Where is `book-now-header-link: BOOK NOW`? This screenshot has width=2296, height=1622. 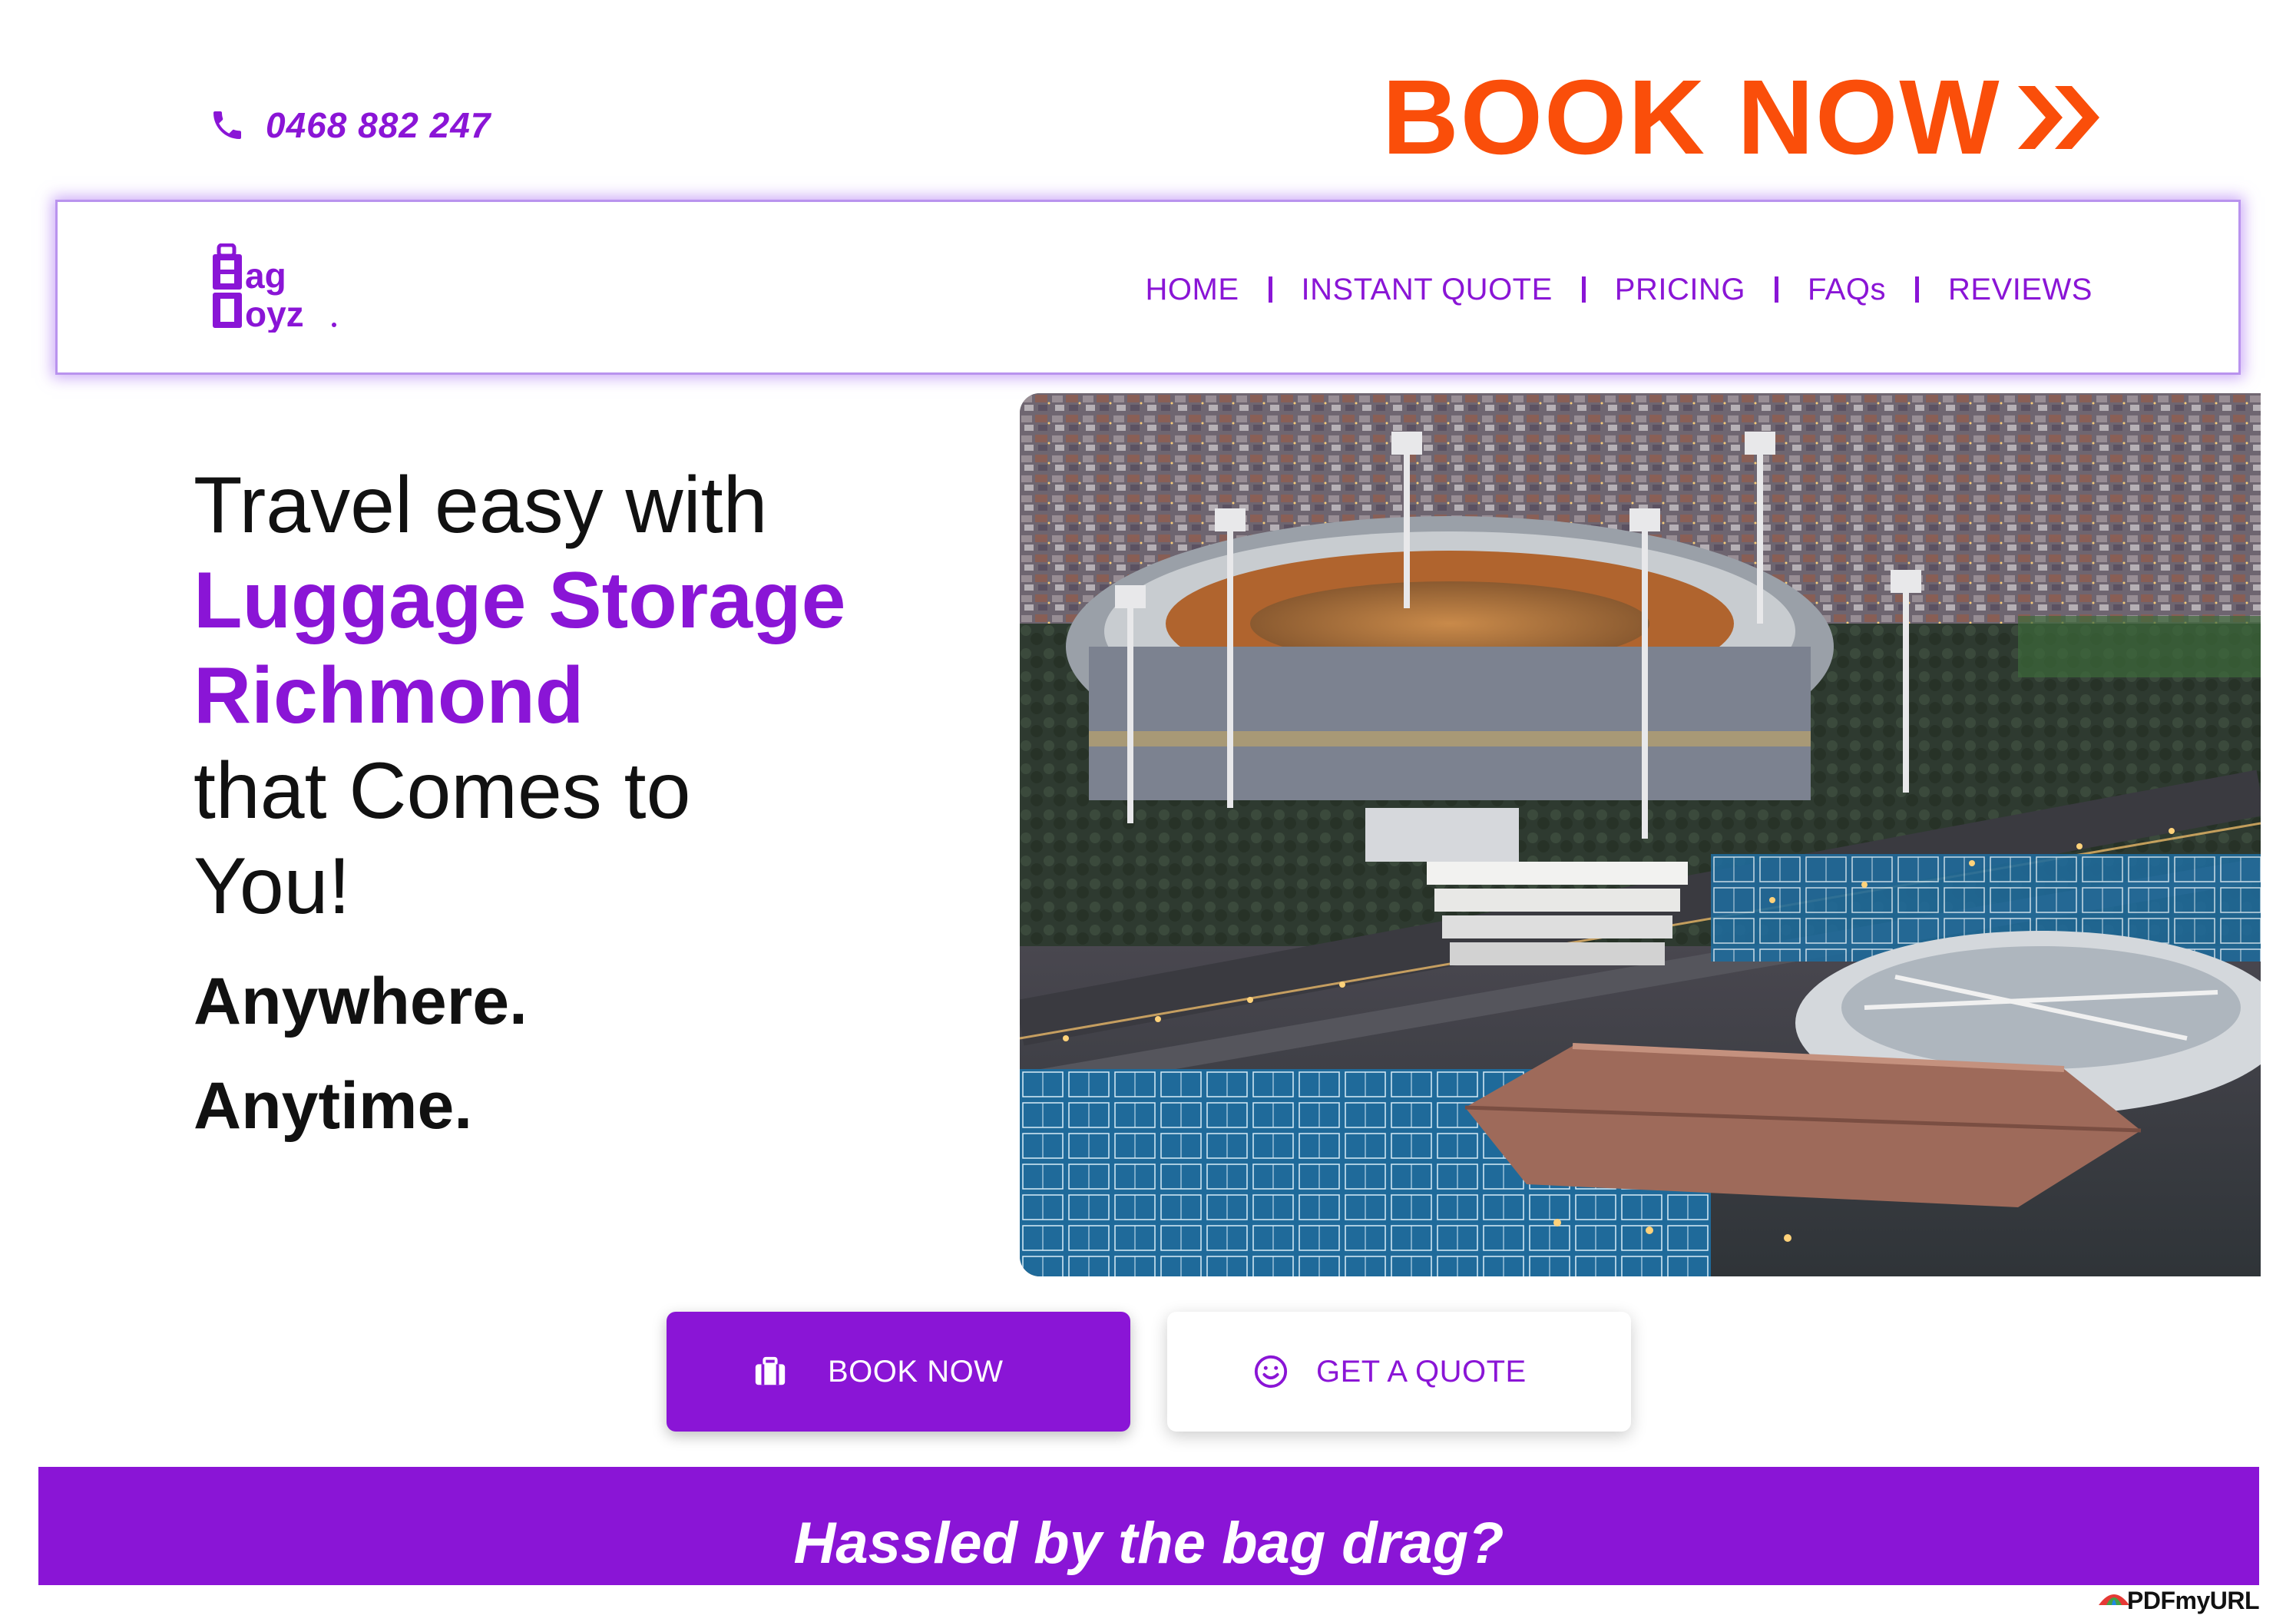
book-now-header-link: BOOK NOW is located at coordinates (1743, 117).